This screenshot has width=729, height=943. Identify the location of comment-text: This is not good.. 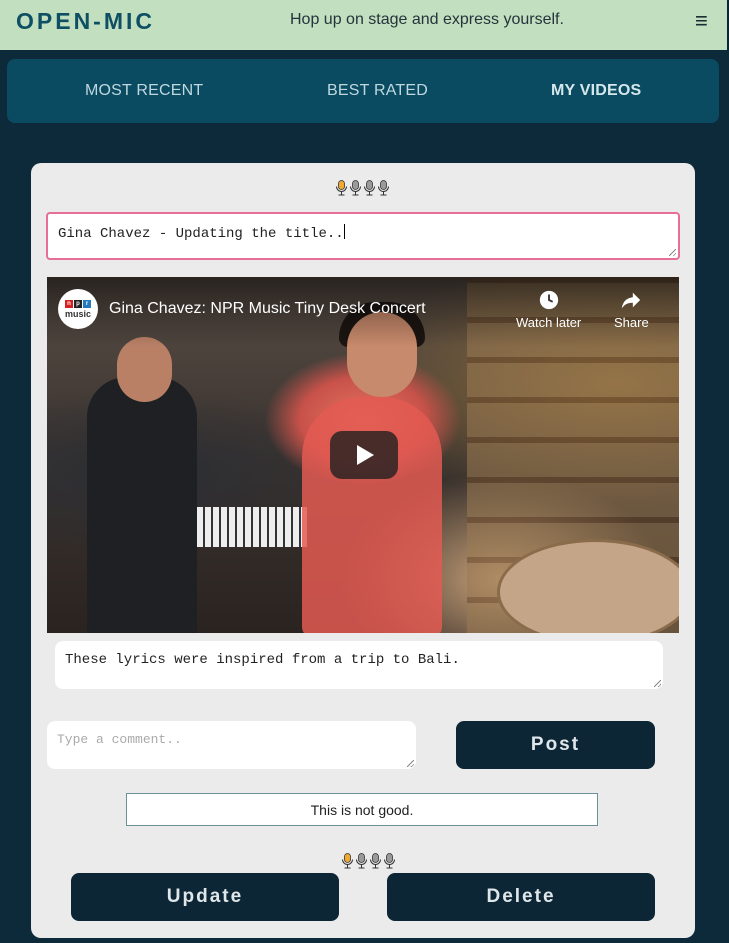
(362, 809).